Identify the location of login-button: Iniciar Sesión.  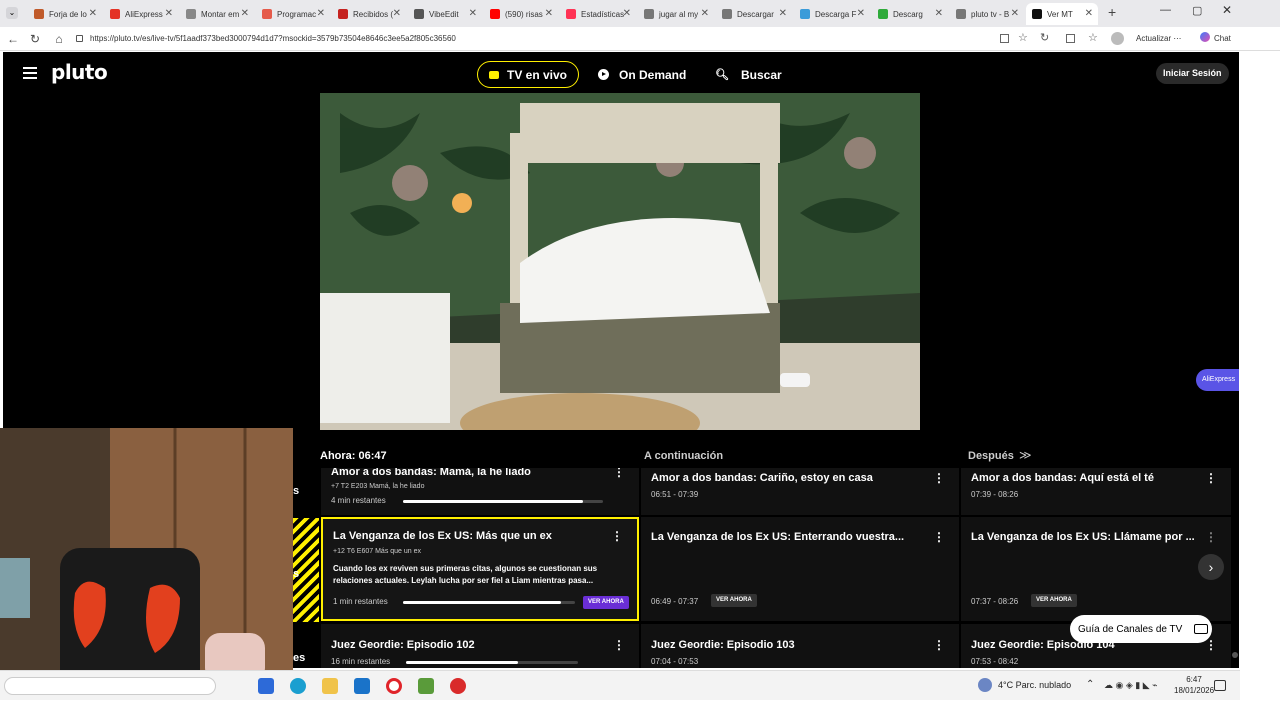
(1192, 73).